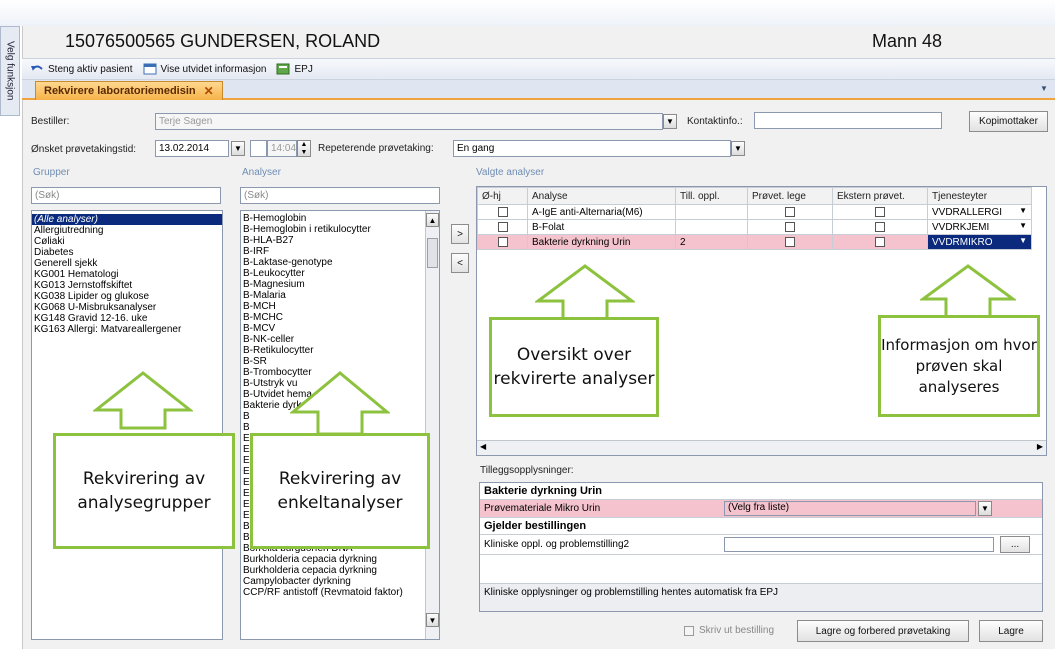 This screenshot has height=649, width=1055. What do you see at coordinates (340, 306) in the screenshot?
I see `list-item: B-MCH` at bounding box center [340, 306].